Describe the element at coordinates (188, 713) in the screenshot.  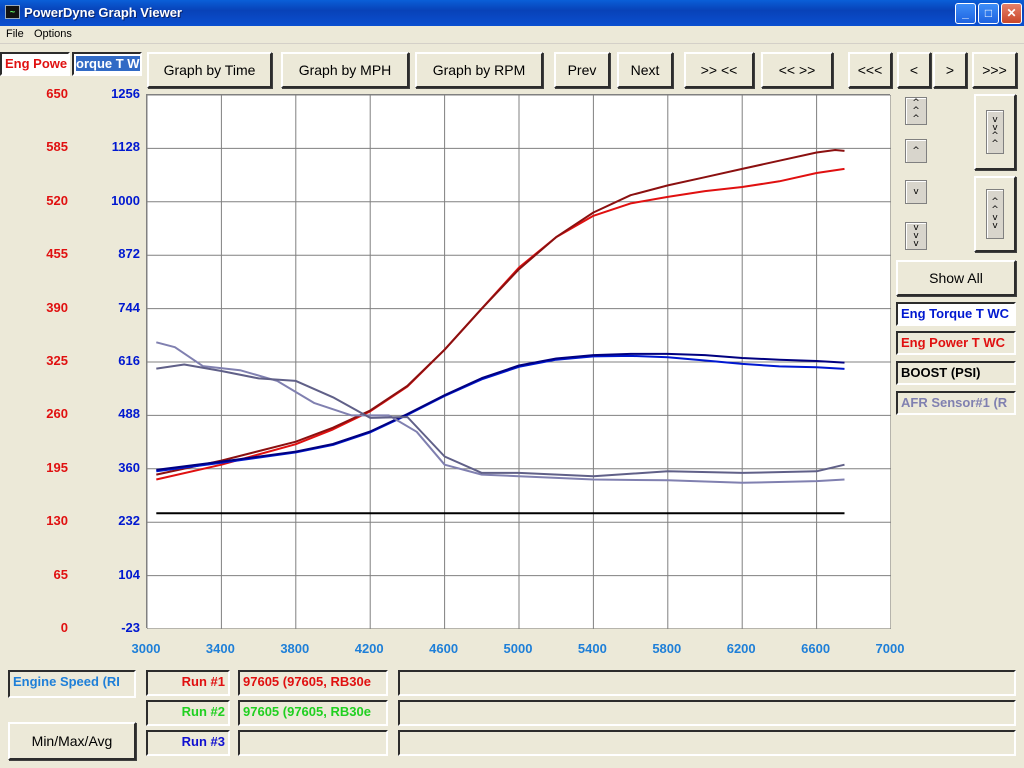
I see `run-2-label: Run #2` at that location.